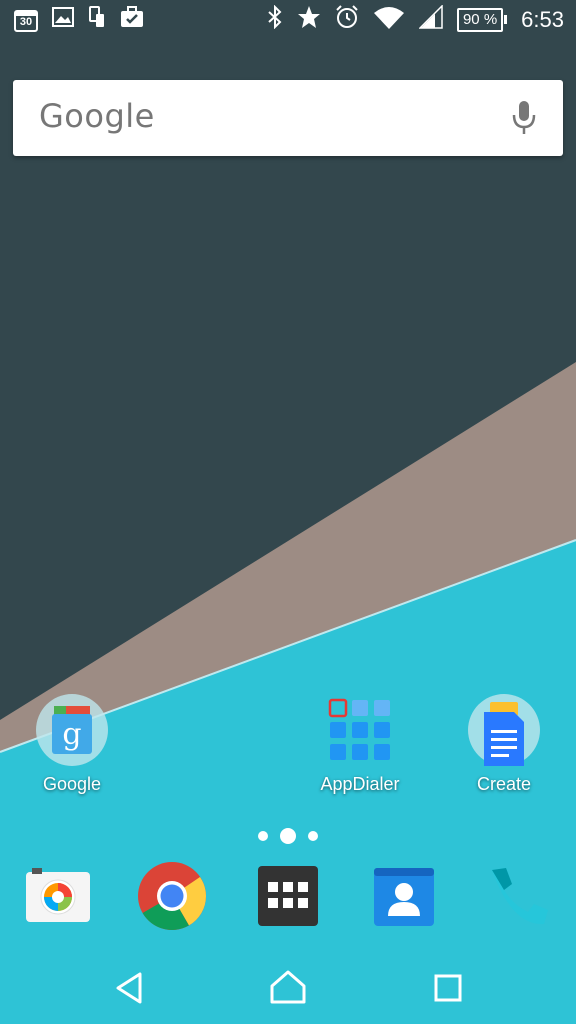 This screenshot has width=576, height=1024. I want to click on appdialer-grid-icon, so click(360, 730).